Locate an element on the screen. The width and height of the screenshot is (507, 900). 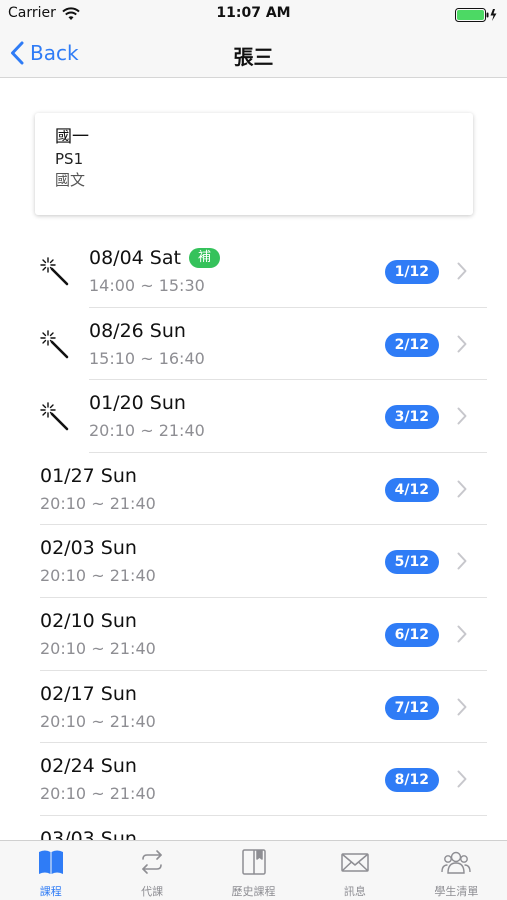
tab-substitute: 代課 is located at coordinates (151, 870).